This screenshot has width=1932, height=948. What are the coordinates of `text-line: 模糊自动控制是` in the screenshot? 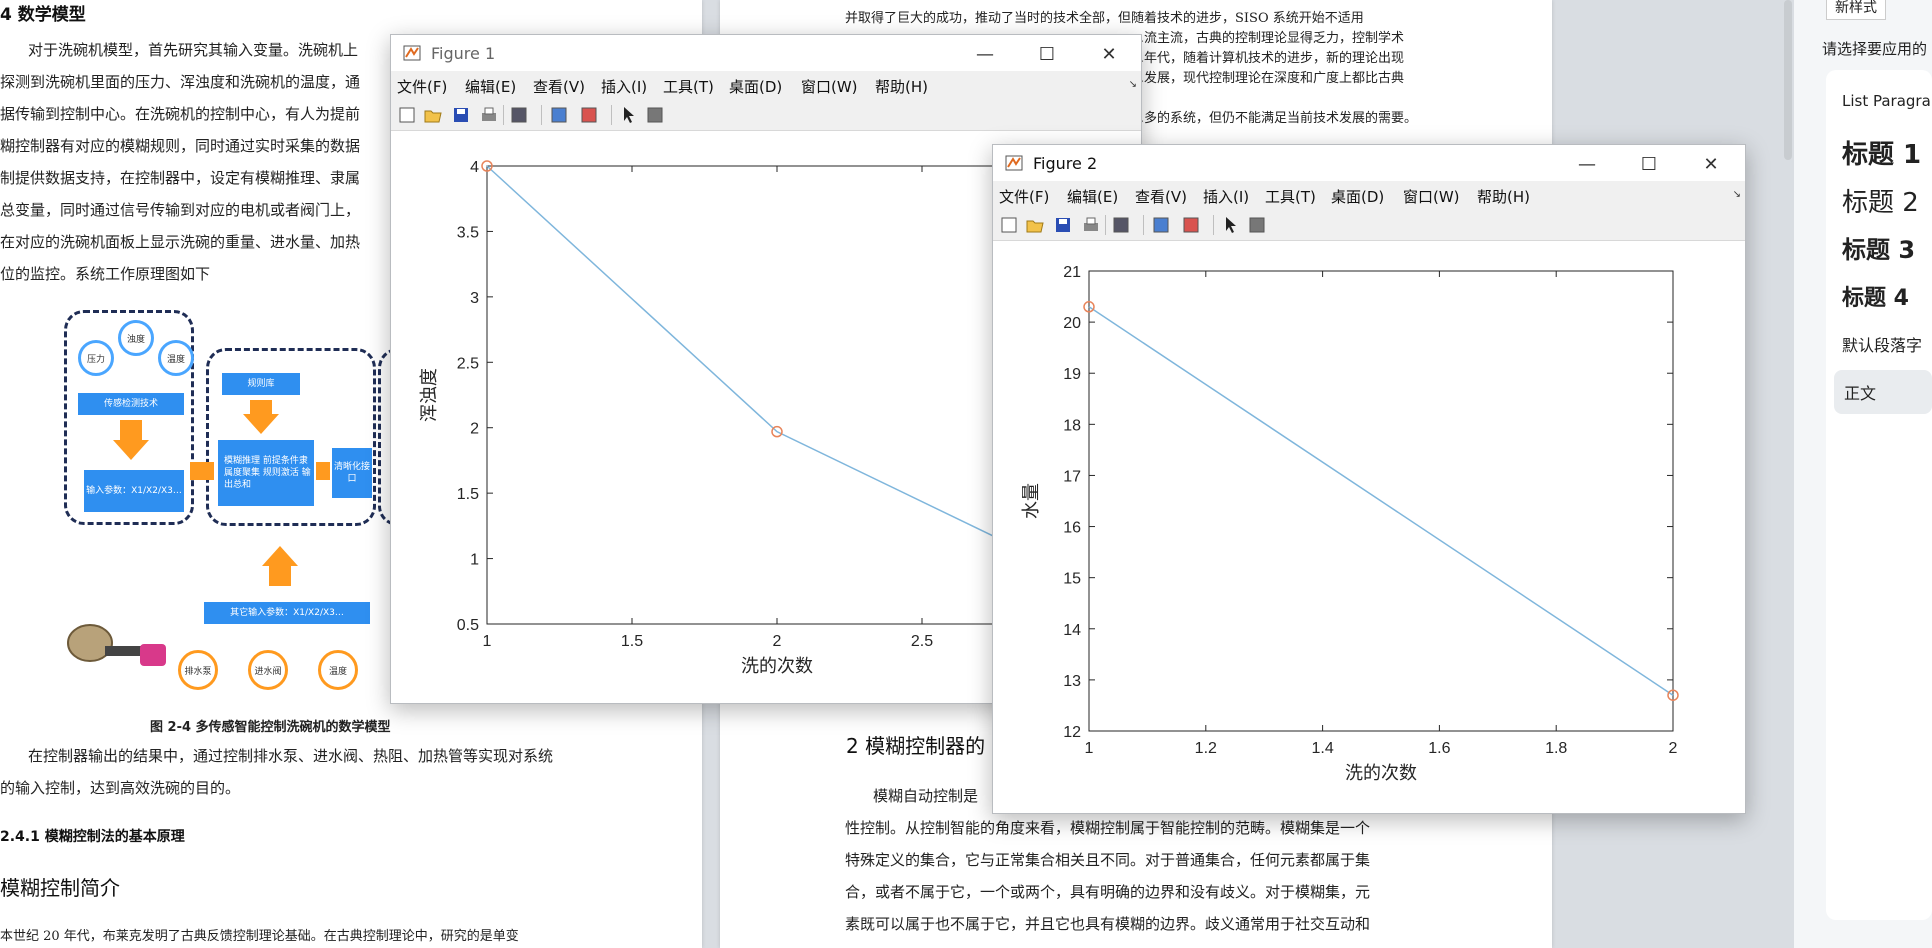 It's located at (926, 796).